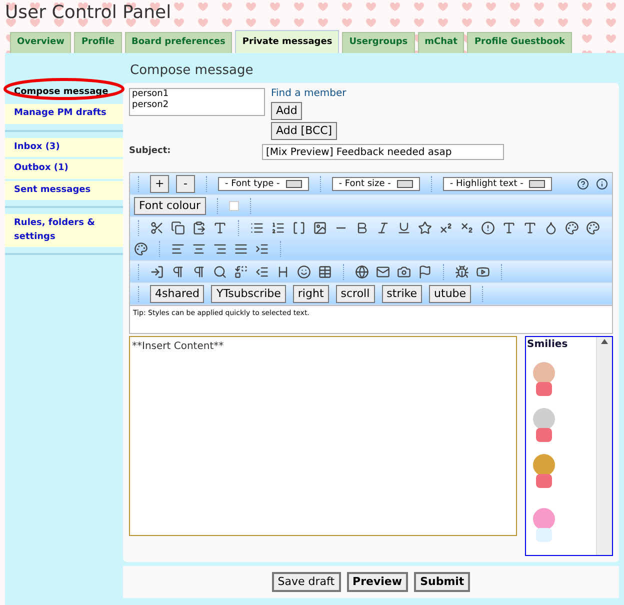 The height and width of the screenshot is (605, 624). Describe the element at coordinates (64, 190) in the screenshot. I see `sidebar-link: Sent messages` at that location.